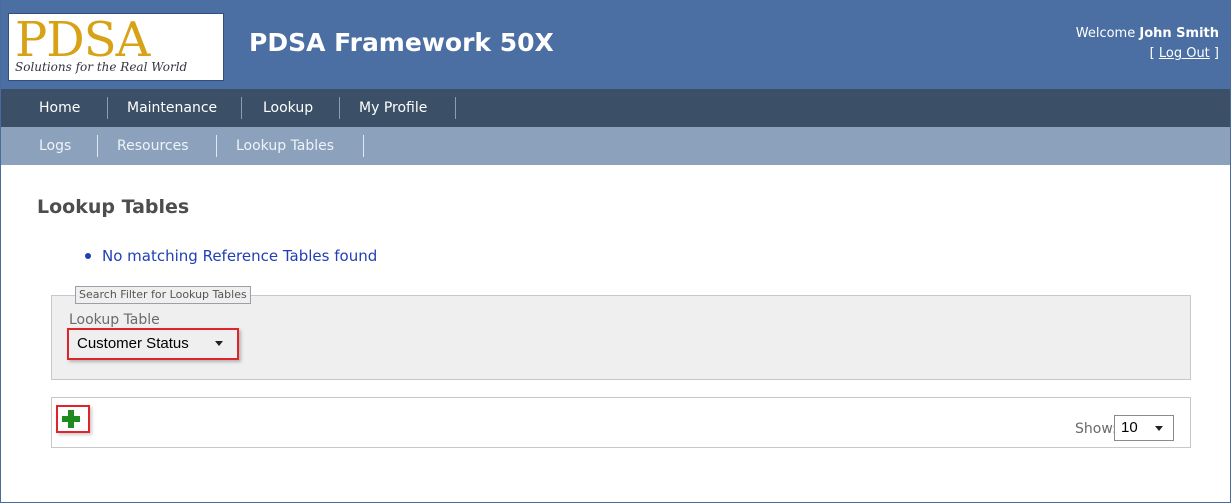 The height and width of the screenshot is (504, 1231). I want to click on nav-item-maintenance: Maintenance, so click(172, 108).